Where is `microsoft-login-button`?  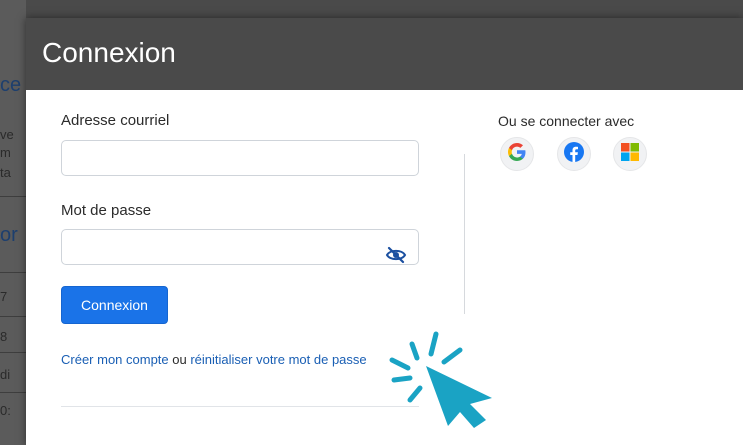 microsoft-login-button is located at coordinates (630, 154).